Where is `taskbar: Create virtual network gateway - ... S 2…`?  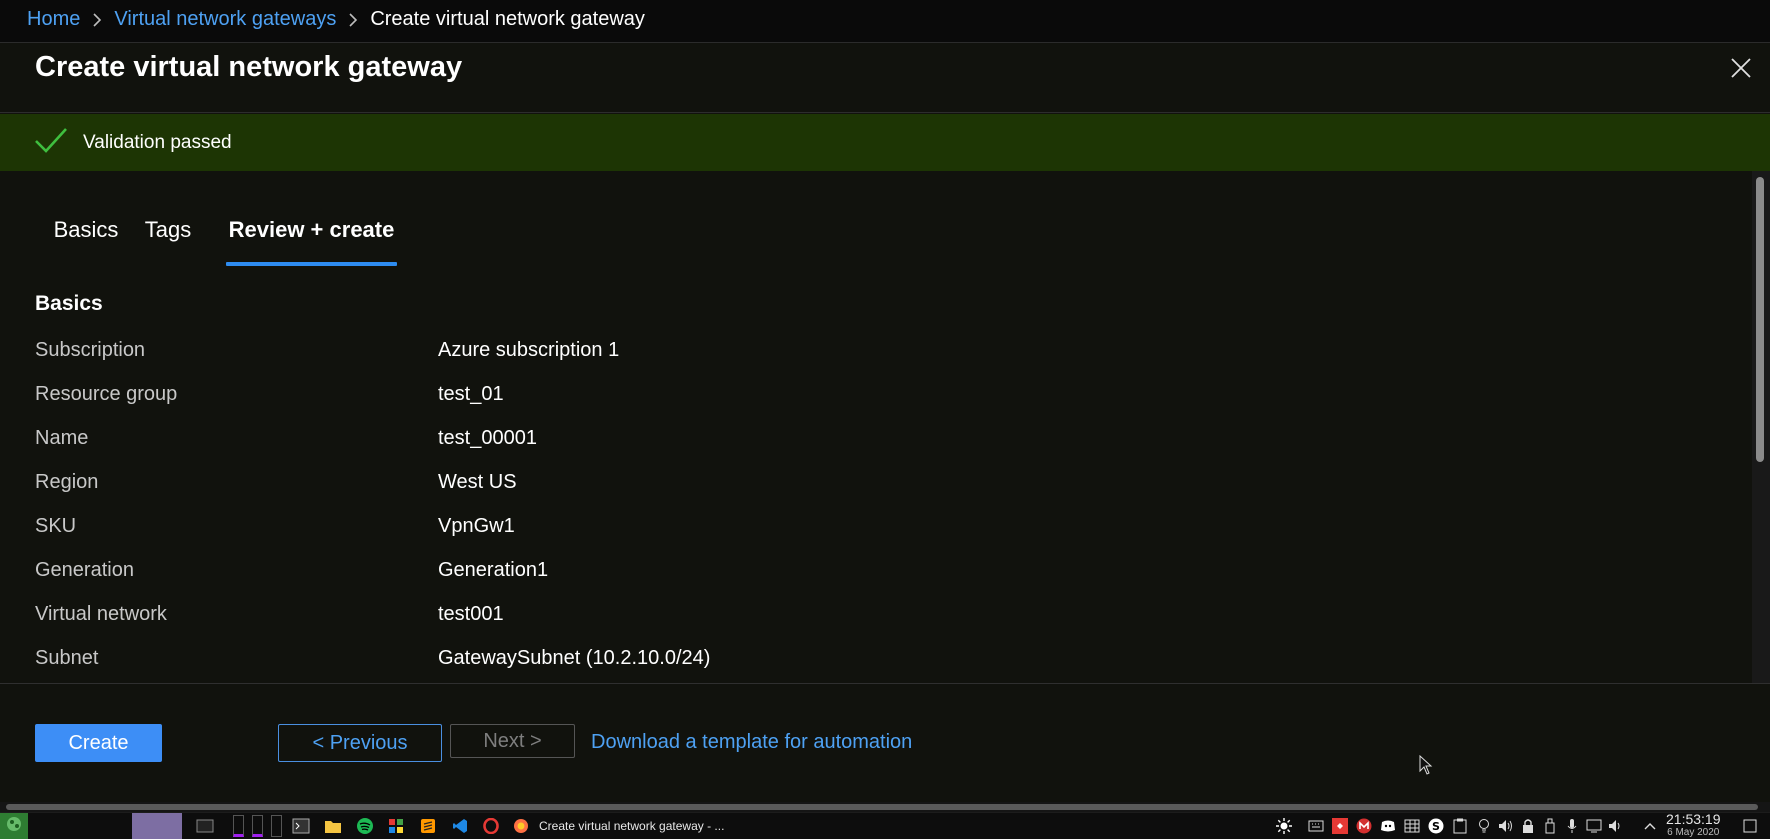
taskbar: Create virtual network gateway - ... S 2… is located at coordinates (885, 825).